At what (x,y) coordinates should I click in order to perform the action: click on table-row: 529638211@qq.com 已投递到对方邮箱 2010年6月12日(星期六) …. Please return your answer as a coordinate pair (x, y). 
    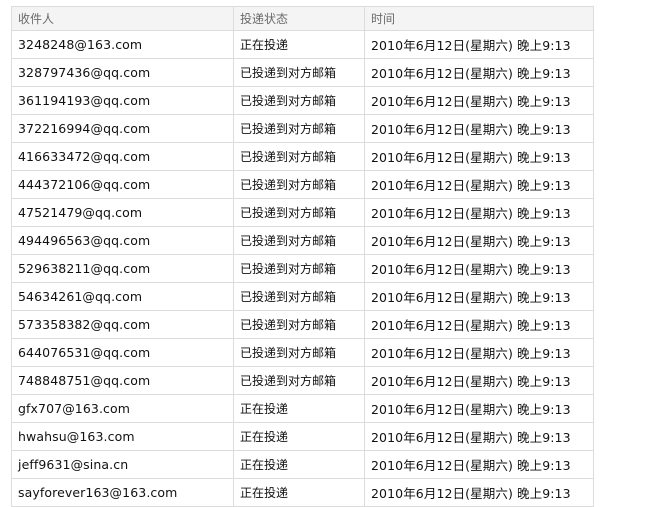
    Looking at the image, I should click on (302, 268).